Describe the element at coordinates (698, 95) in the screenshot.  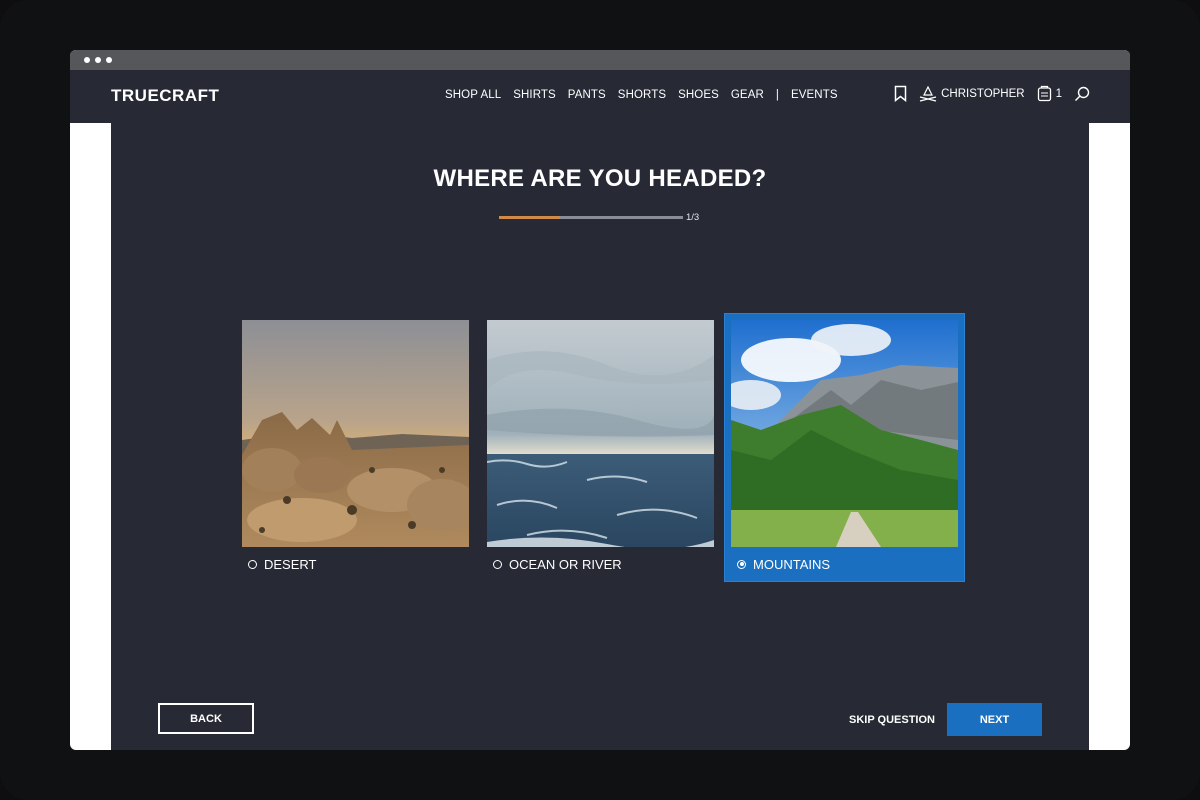
I see `nav-shoes: SHOES` at that location.